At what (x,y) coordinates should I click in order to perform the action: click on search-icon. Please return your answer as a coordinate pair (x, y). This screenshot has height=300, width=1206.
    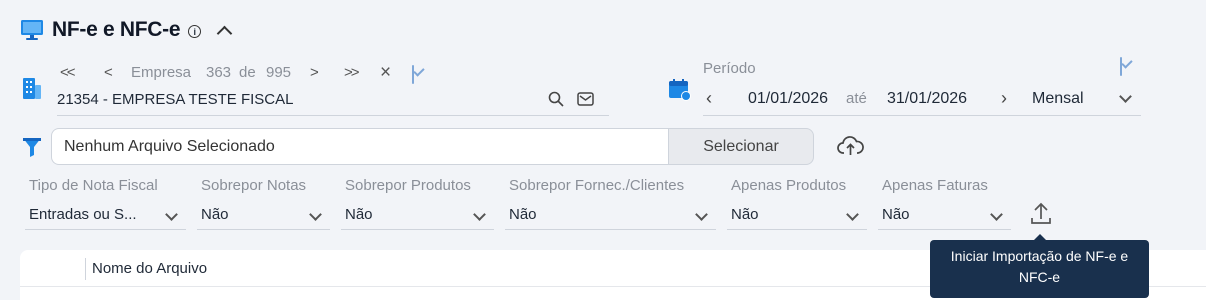
    Looking at the image, I should click on (556, 99).